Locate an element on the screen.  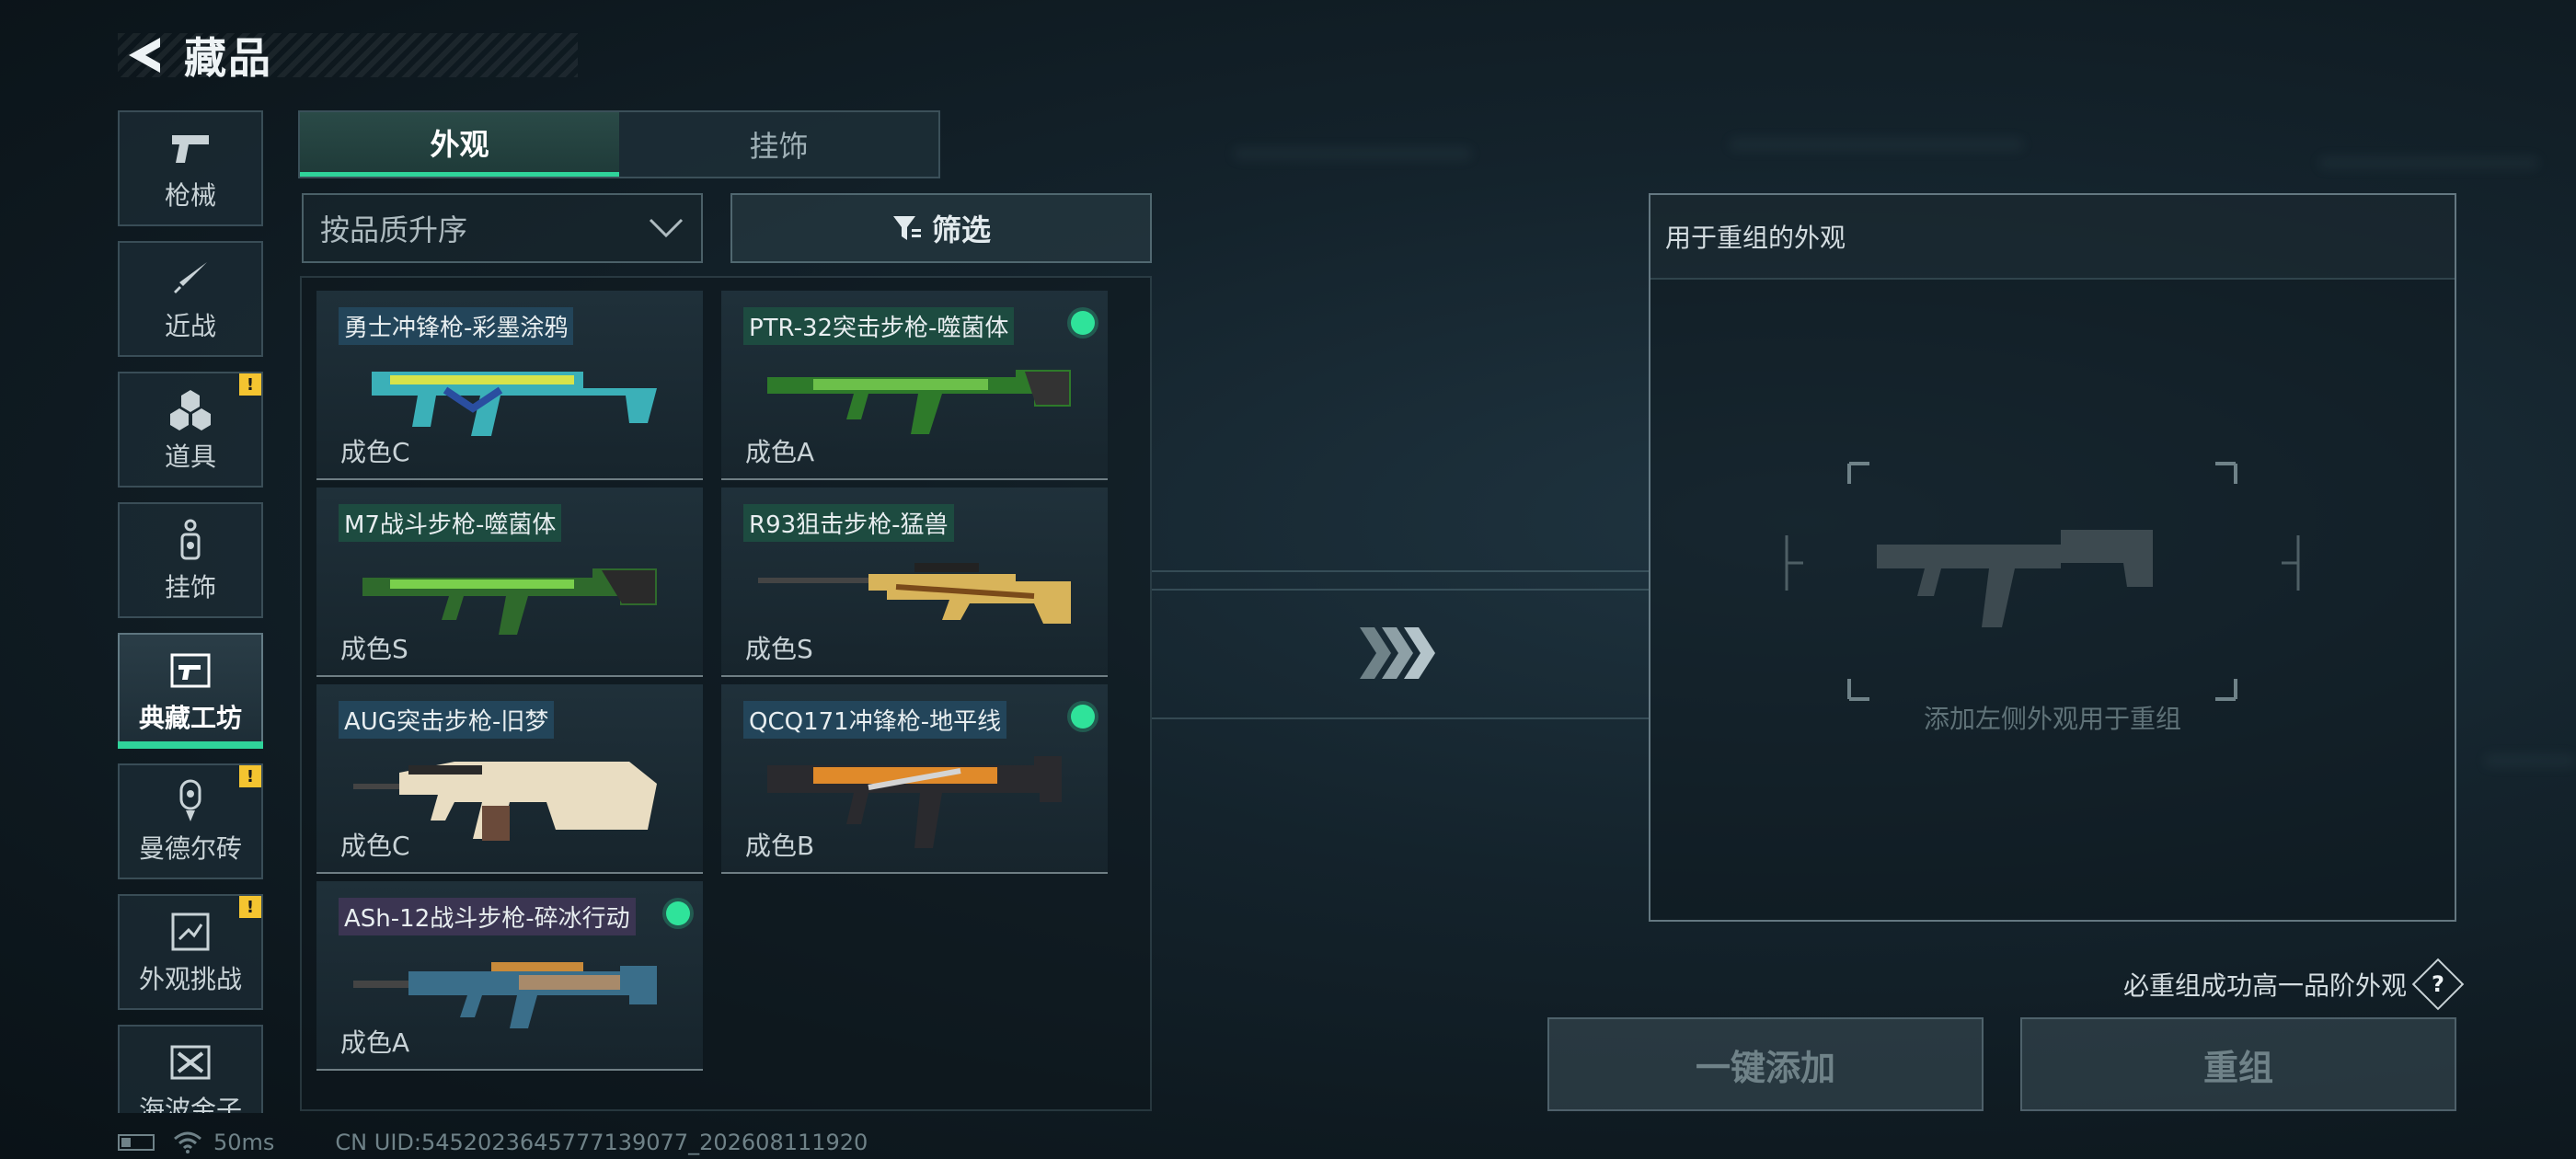
sidebar-item-label: 枪械 is located at coordinates (190, 195).